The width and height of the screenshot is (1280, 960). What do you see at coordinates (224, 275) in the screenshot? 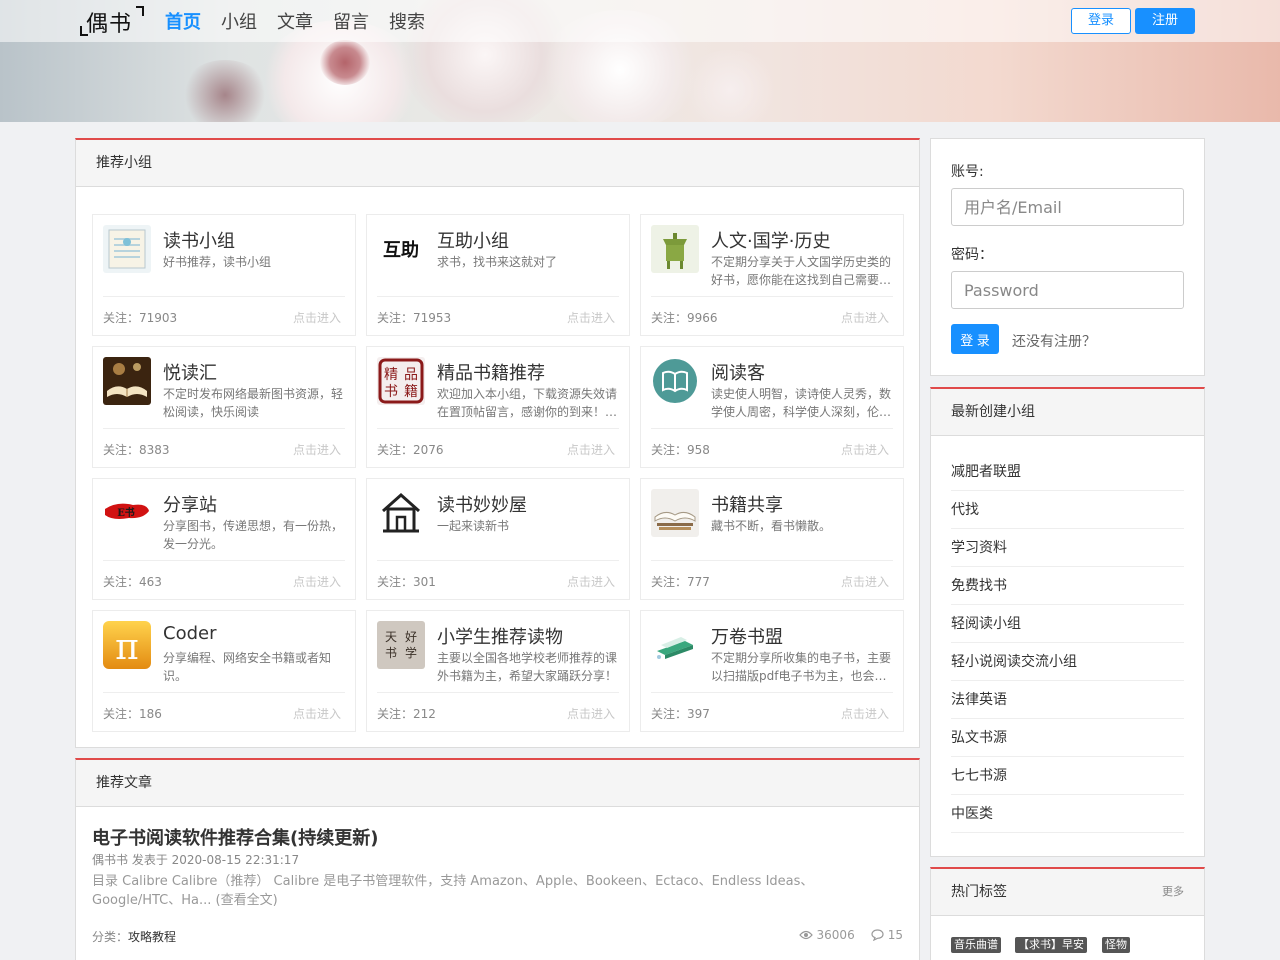
I see `group-card: 读书小组好书推荐，读书小组关注：71903 点击进入` at bounding box center [224, 275].